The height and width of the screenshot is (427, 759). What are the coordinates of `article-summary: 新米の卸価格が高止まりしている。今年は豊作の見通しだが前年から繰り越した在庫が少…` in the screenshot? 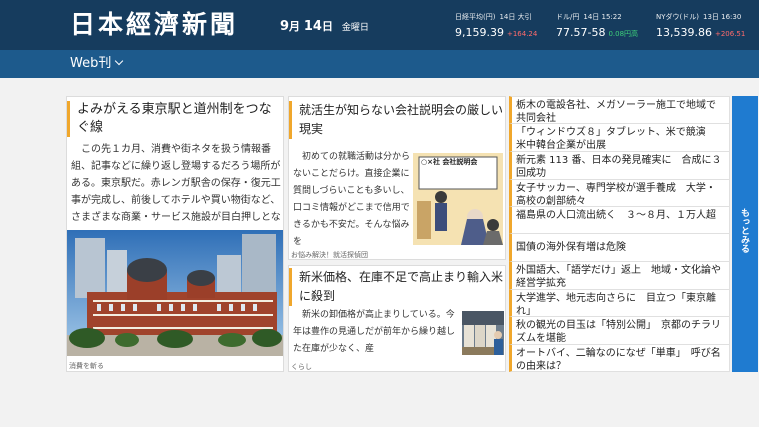 It's located at (374, 332).